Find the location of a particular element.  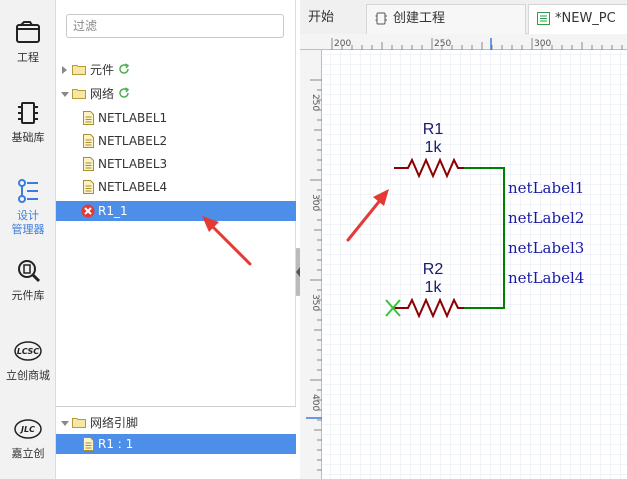

rail-label: 立创商城 is located at coordinates (28, 375).